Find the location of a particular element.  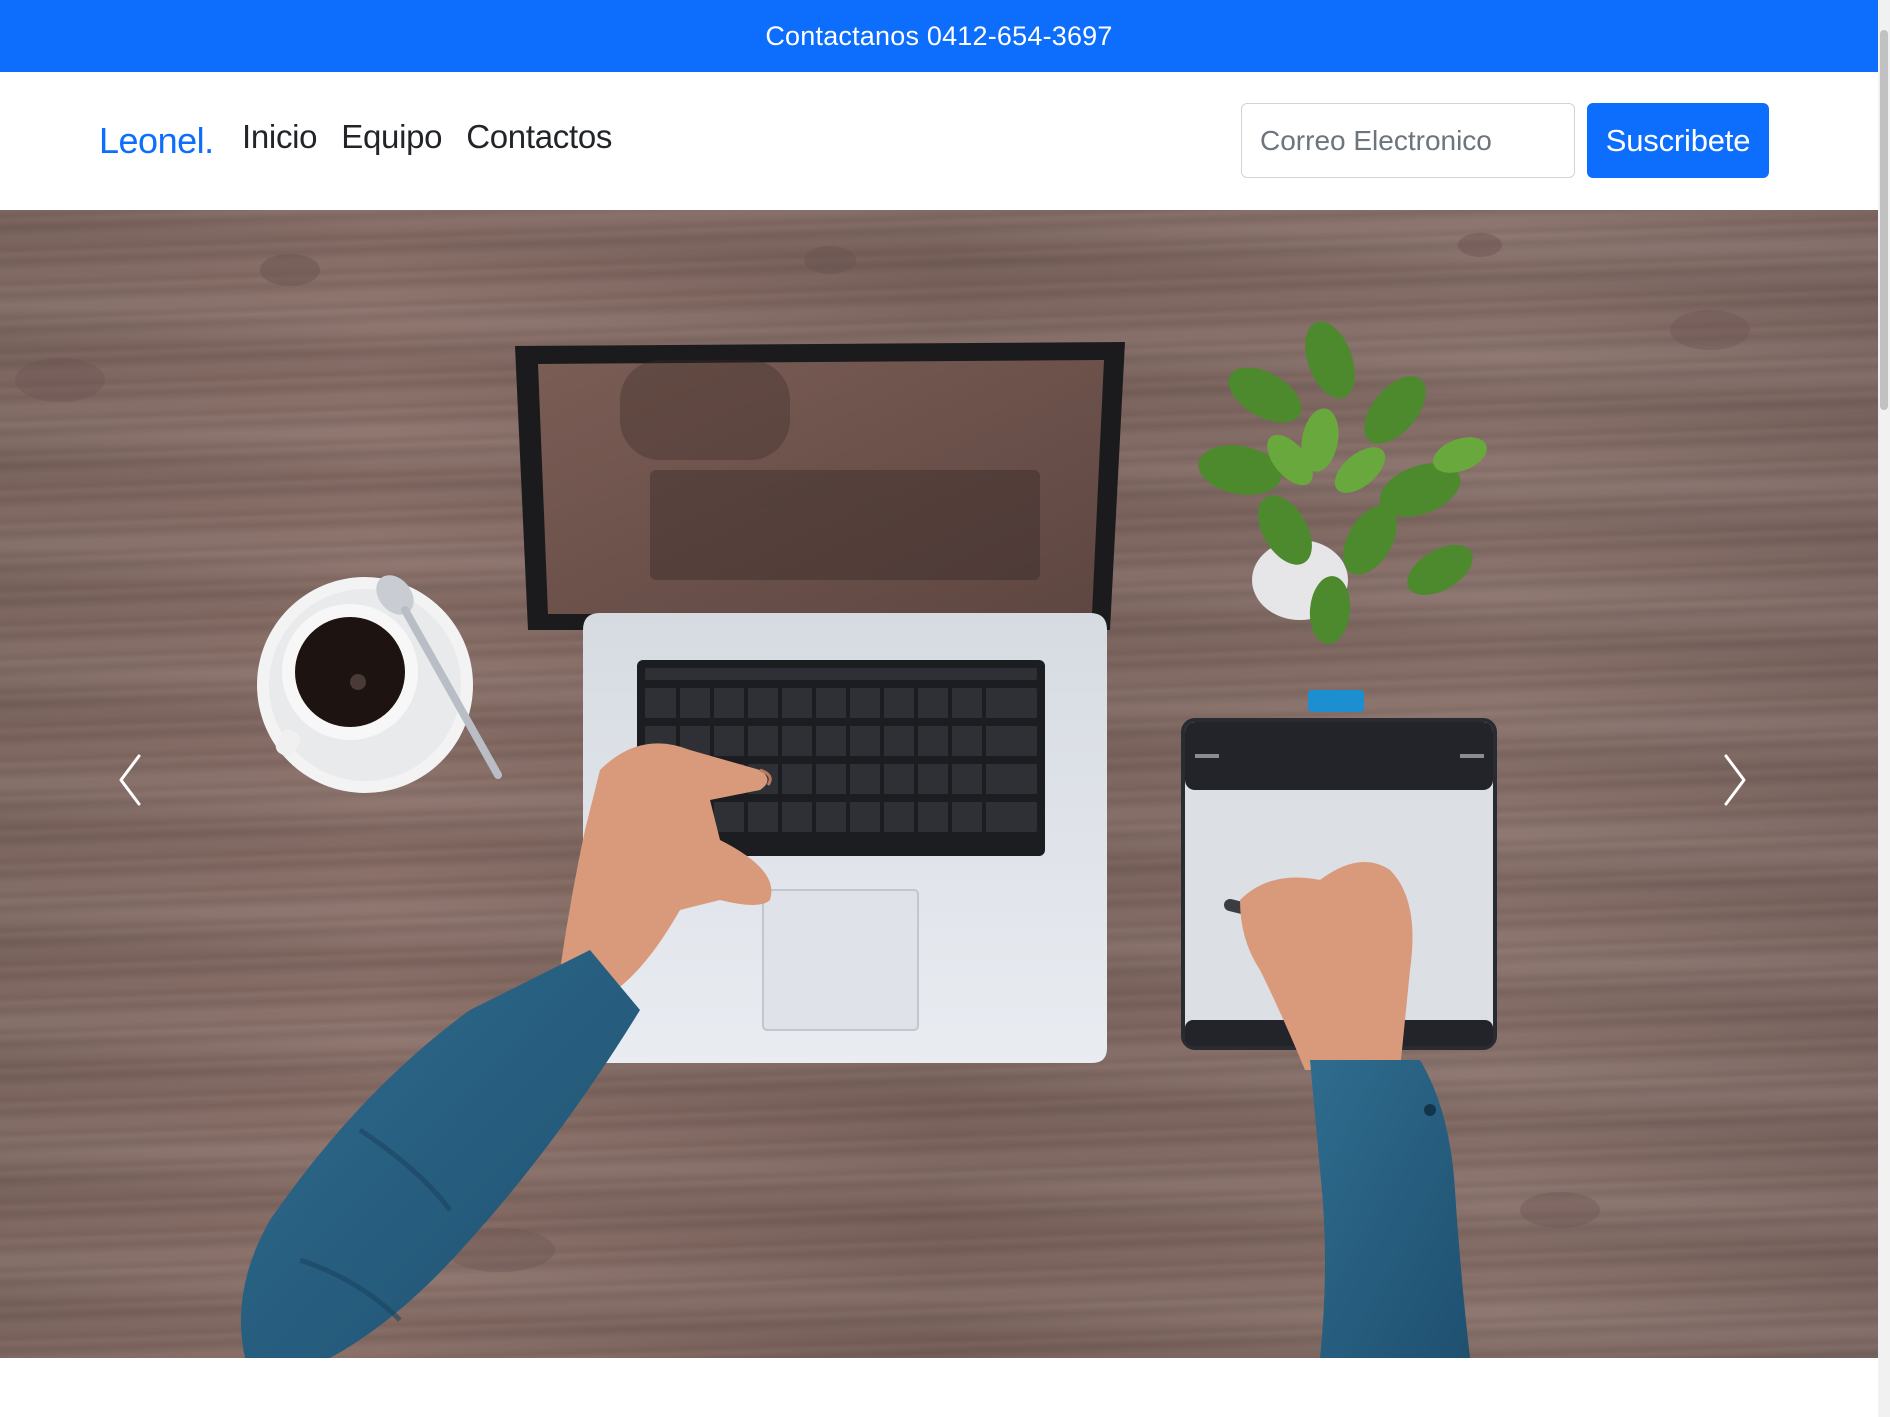

contact-text: Contactanos 0412-654-3697 is located at coordinates (939, 35).